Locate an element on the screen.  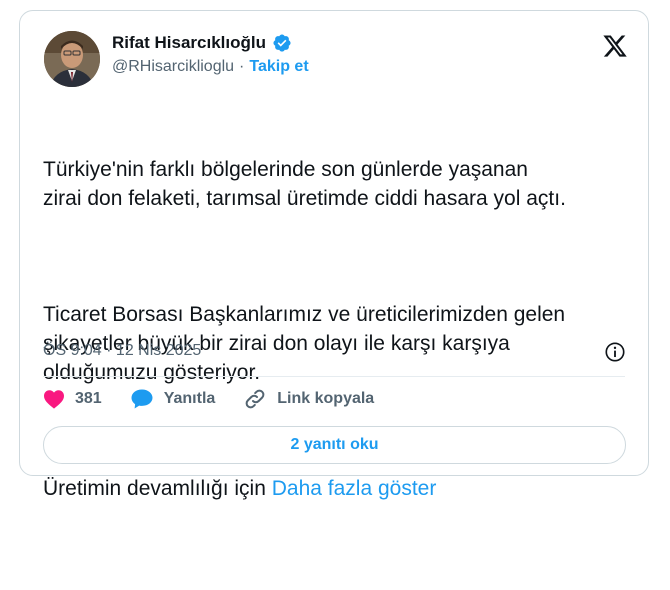
author-name: Rifat Hisarcıklıoğlu is located at coordinates (189, 43).